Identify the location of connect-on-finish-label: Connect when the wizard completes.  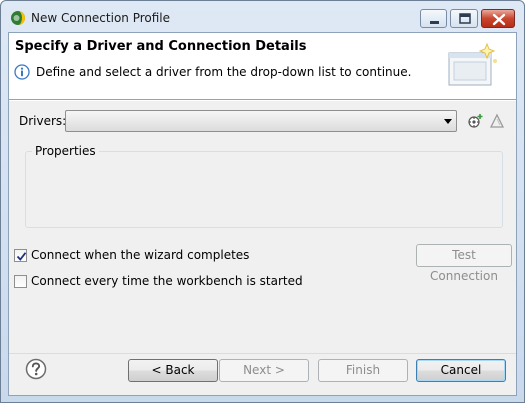
(140, 255).